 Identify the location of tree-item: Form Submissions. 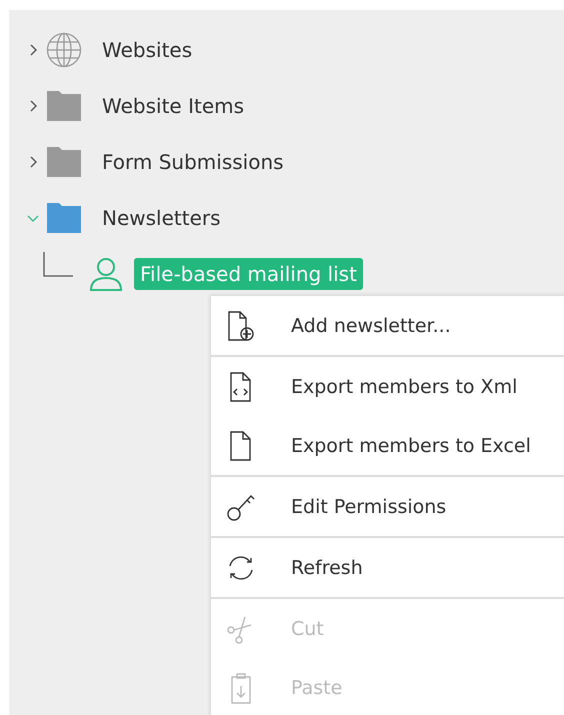
(193, 162).